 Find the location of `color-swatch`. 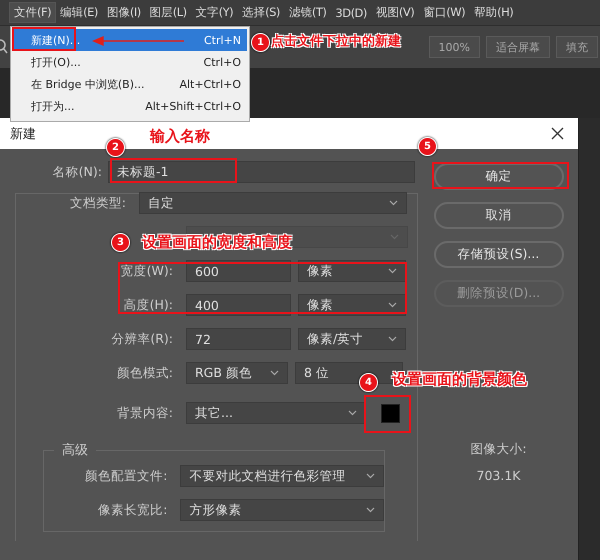

color-swatch is located at coordinates (390, 413).